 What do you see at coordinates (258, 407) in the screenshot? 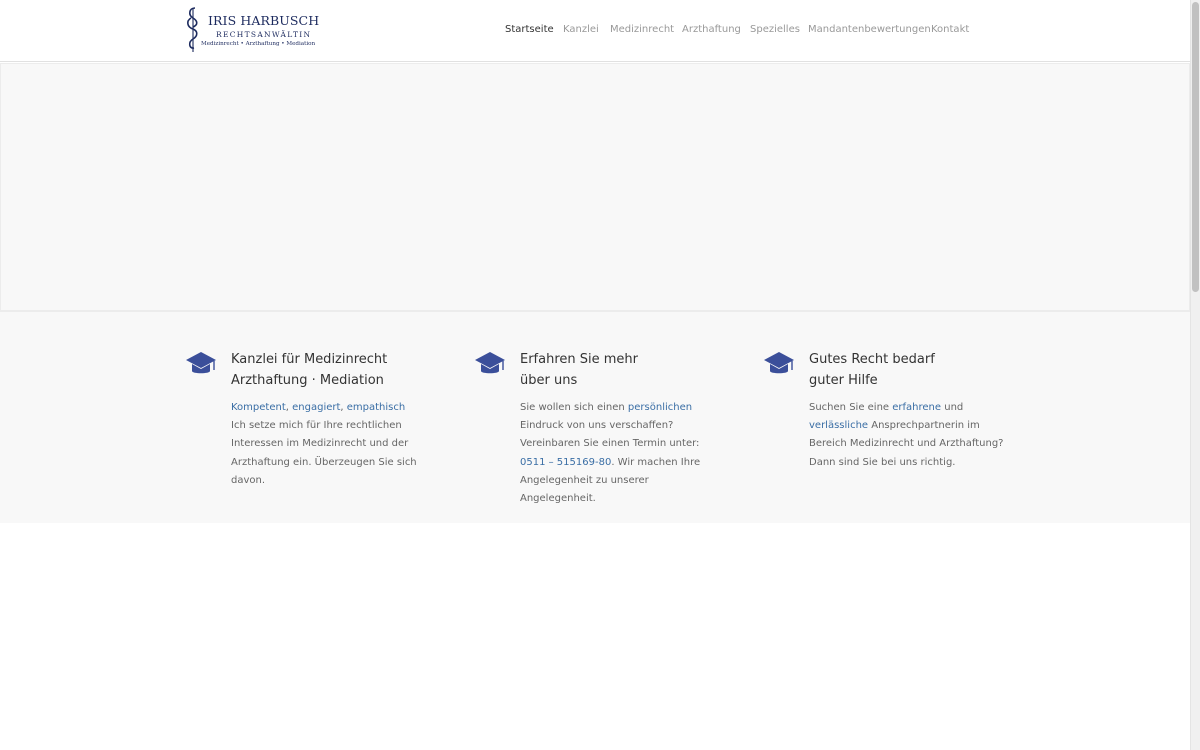
I see `highlight-kompetent: Kompetent` at bounding box center [258, 407].